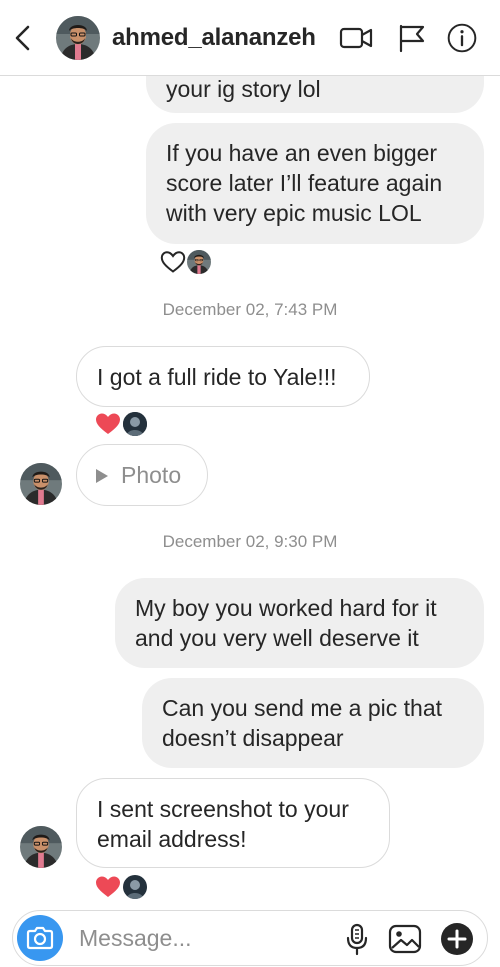  What do you see at coordinates (217, 377) in the screenshot?
I see `message-text: I got a full ride to Yale!!!` at bounding box center [217, 377].